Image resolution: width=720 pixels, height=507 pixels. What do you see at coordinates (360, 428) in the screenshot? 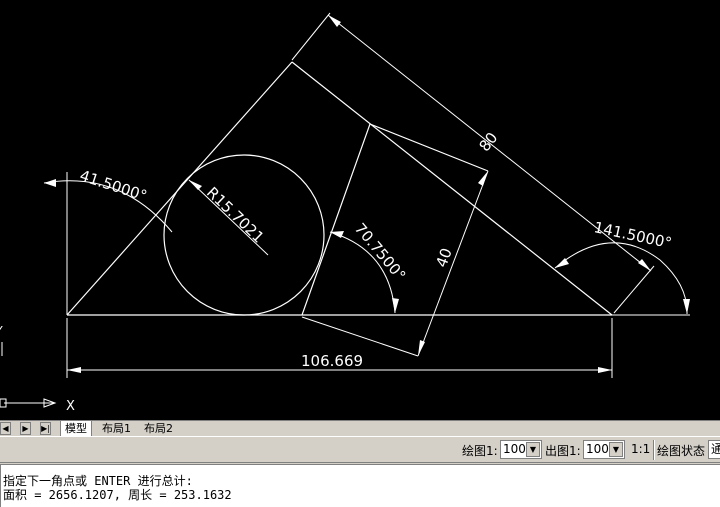
I see `layout-tab-bar: ◀ ▶ ▶| 模型 布局1 布局2` at bounding box center [360, 428].